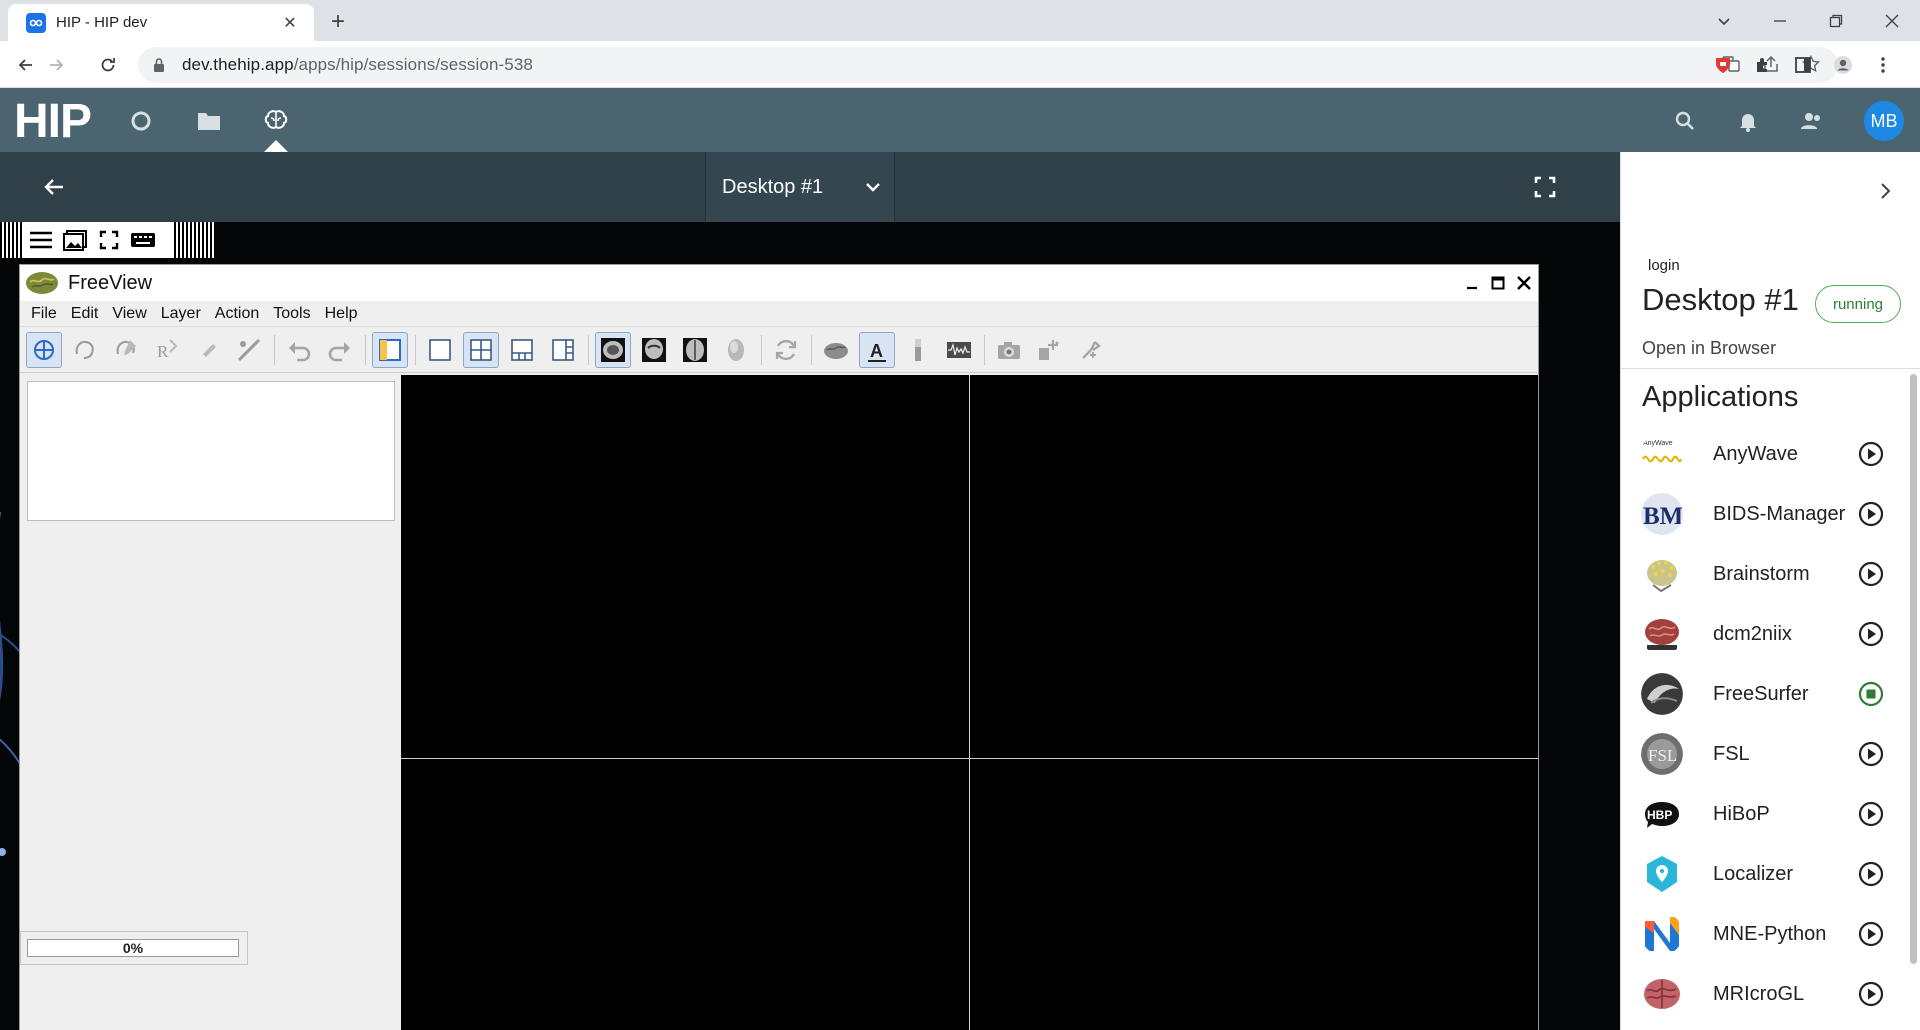  What do you see at coordinates (918, 350) in the screenshot?
I see `colorbar-icon` at bounding box center [918, 350].